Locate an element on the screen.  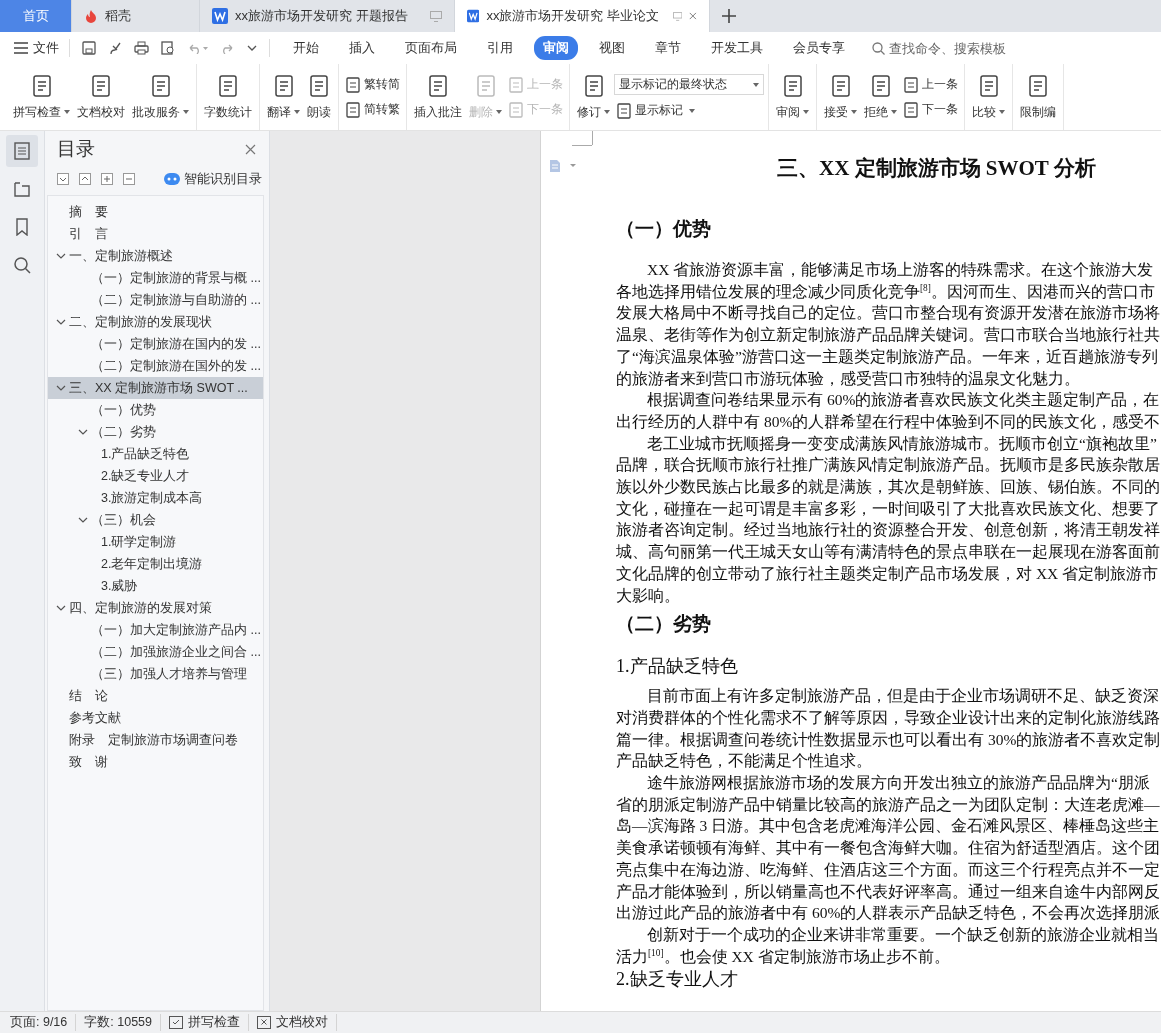
menu-tab: 审阅 is located at coordinates (556, 48).